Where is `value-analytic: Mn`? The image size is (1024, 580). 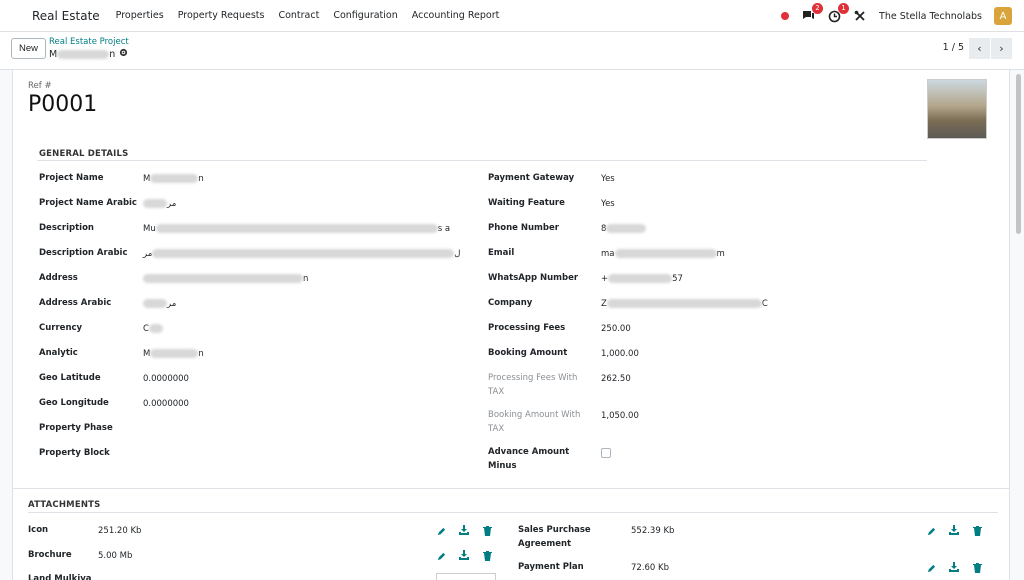 value-analytic: Mn is located at coordinates (173, 354).